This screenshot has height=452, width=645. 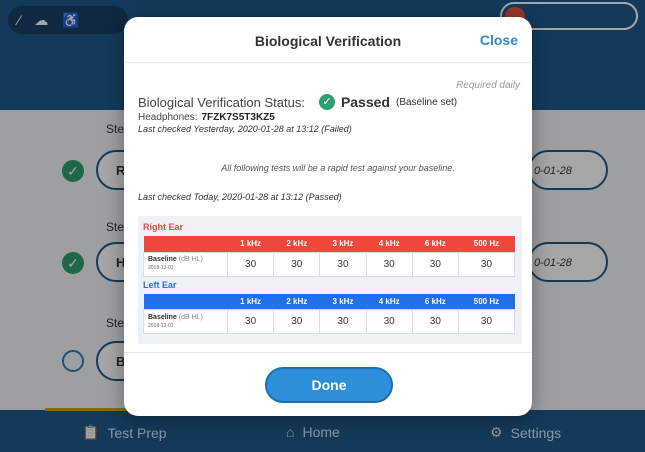 What do you see at coordinates (426, 102) in the screenshot?
I see `status-note: (Baseline set)` at bounding box center [426, 102].